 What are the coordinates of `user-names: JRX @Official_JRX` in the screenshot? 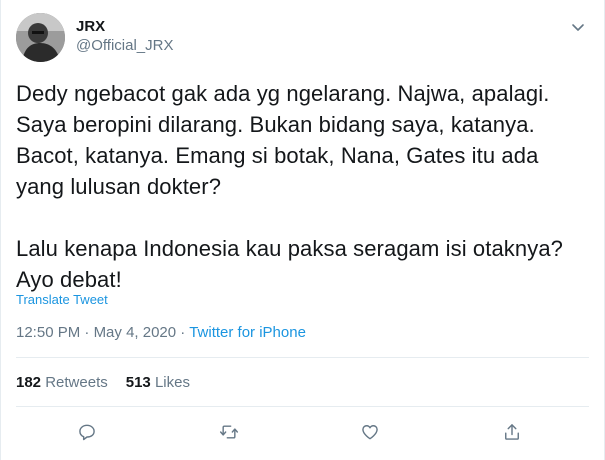 It's located at (124, 36).